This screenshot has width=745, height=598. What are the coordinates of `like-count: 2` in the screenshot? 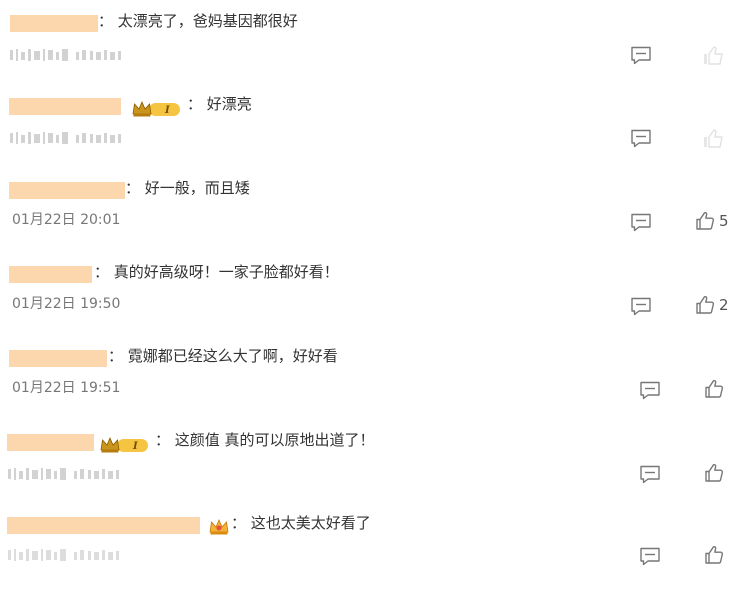 It's located at (724, 305).